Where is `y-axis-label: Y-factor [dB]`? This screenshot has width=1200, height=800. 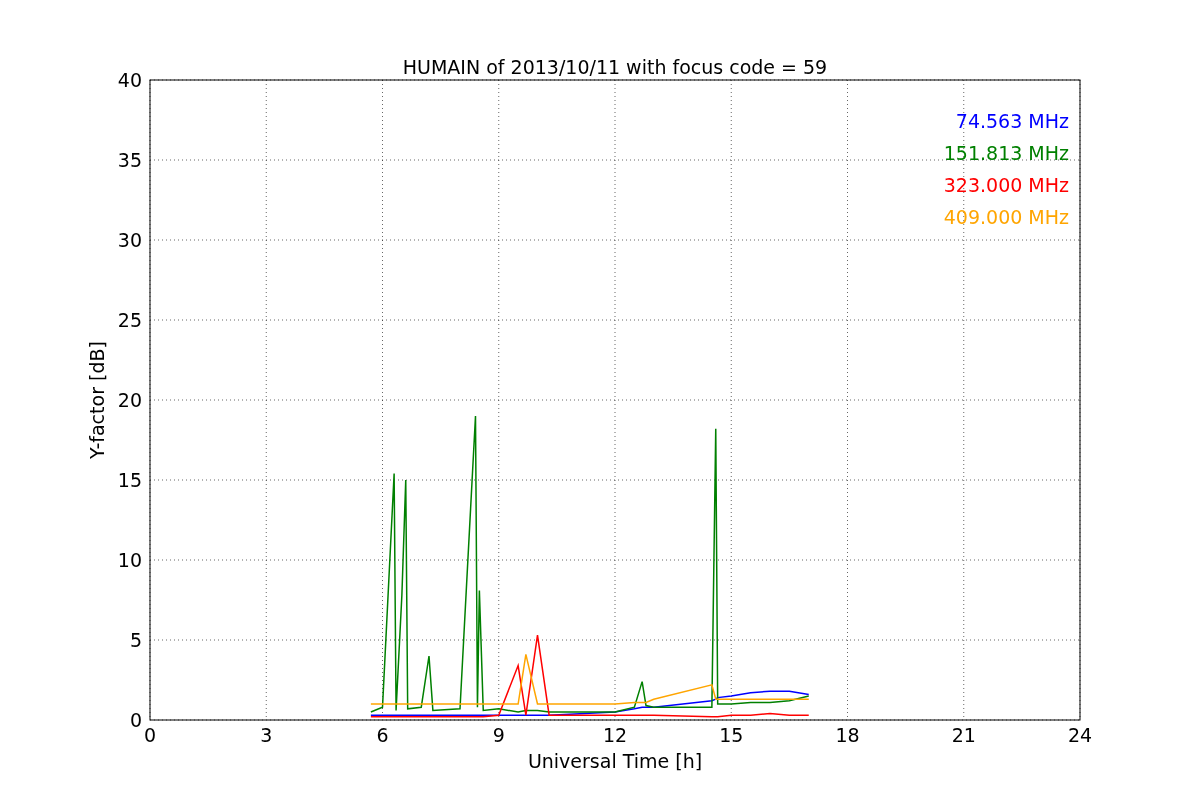 y-axis-label: Y-factor [dB] is located at coordinates (97, 400).